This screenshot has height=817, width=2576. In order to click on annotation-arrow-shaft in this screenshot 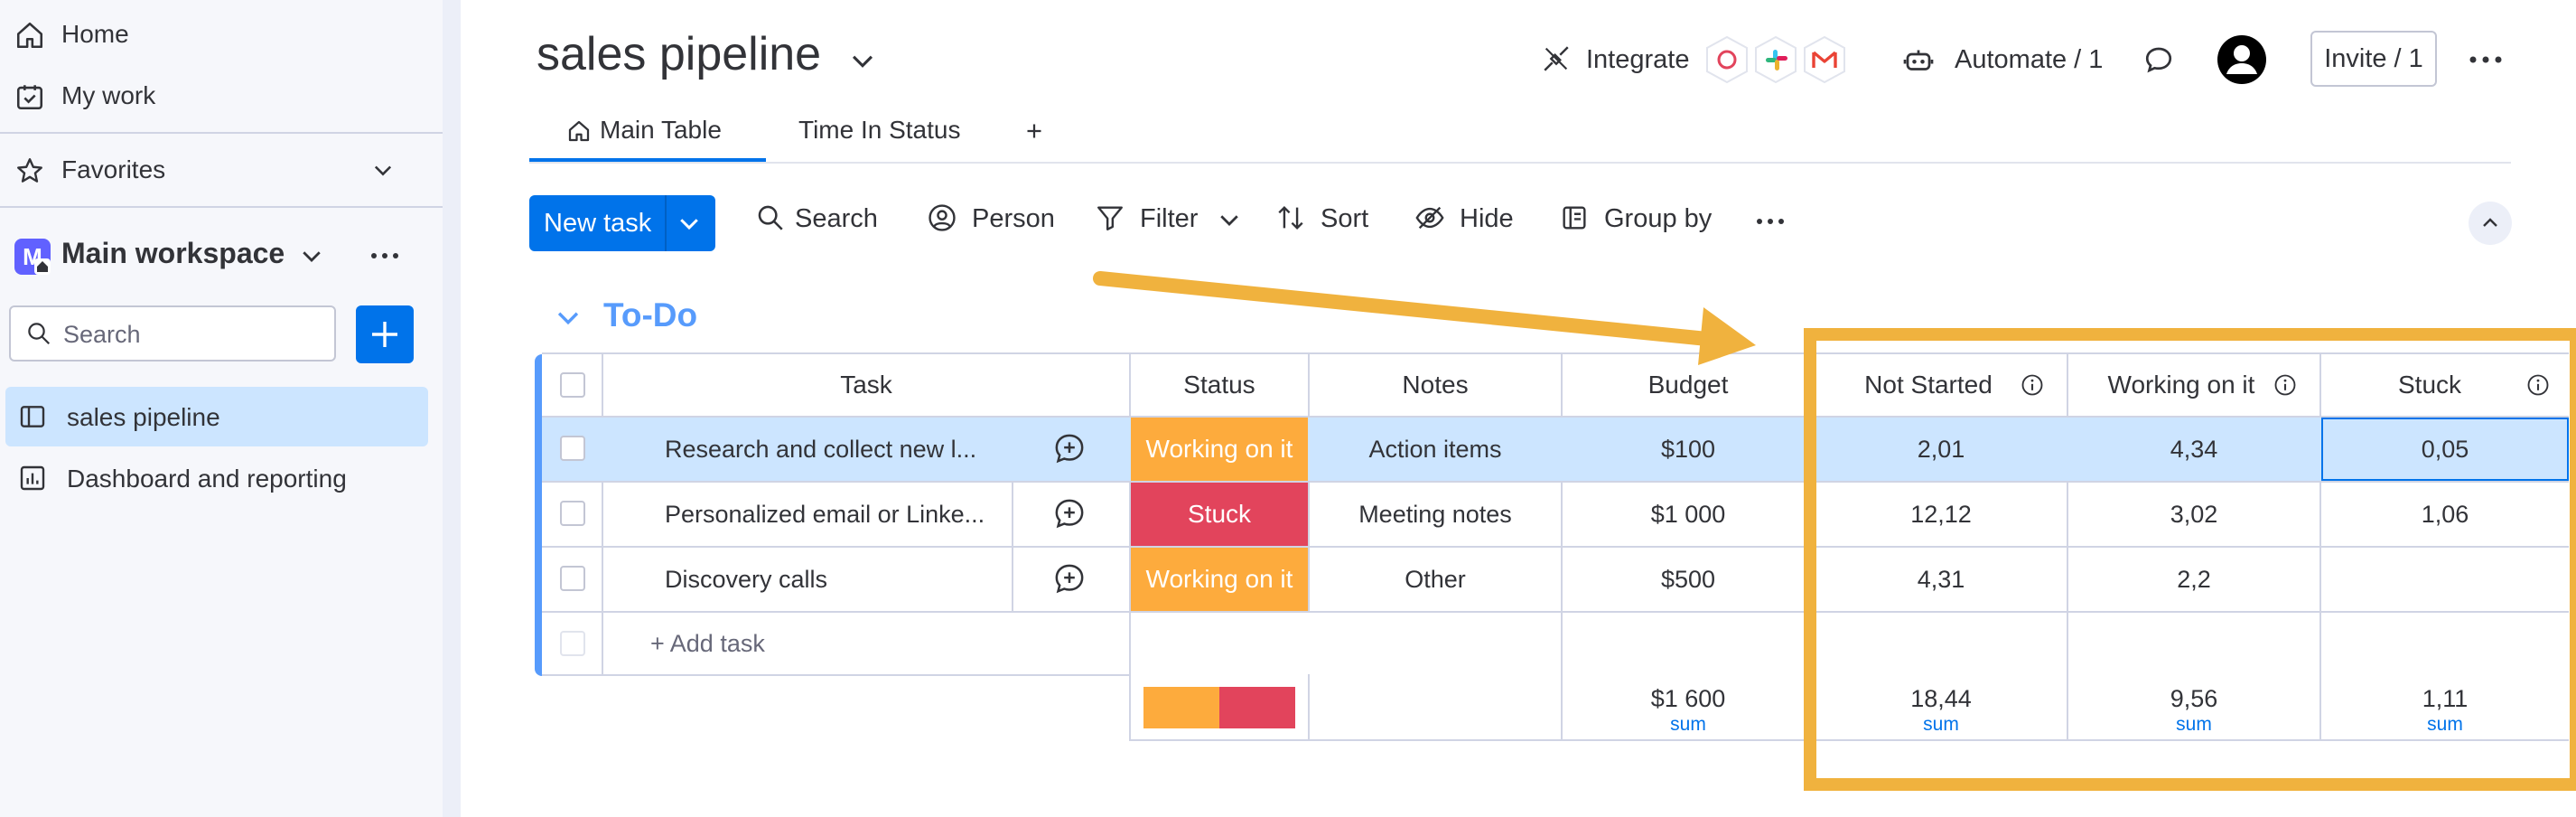, I will do `click(1408, 309)`.